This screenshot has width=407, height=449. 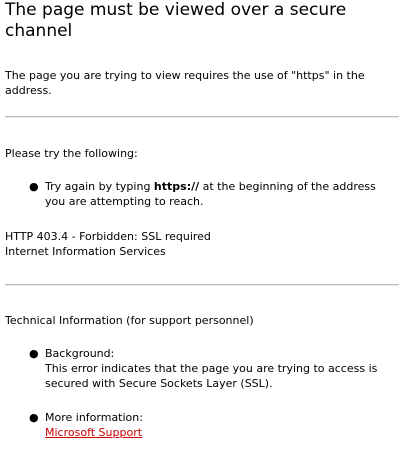 What do you see at coordinates (108, 236) in the screenshot?
I see `error-code: HTTP 403.4 - Forbidden: SSL required` at bounding box center [108, 236].